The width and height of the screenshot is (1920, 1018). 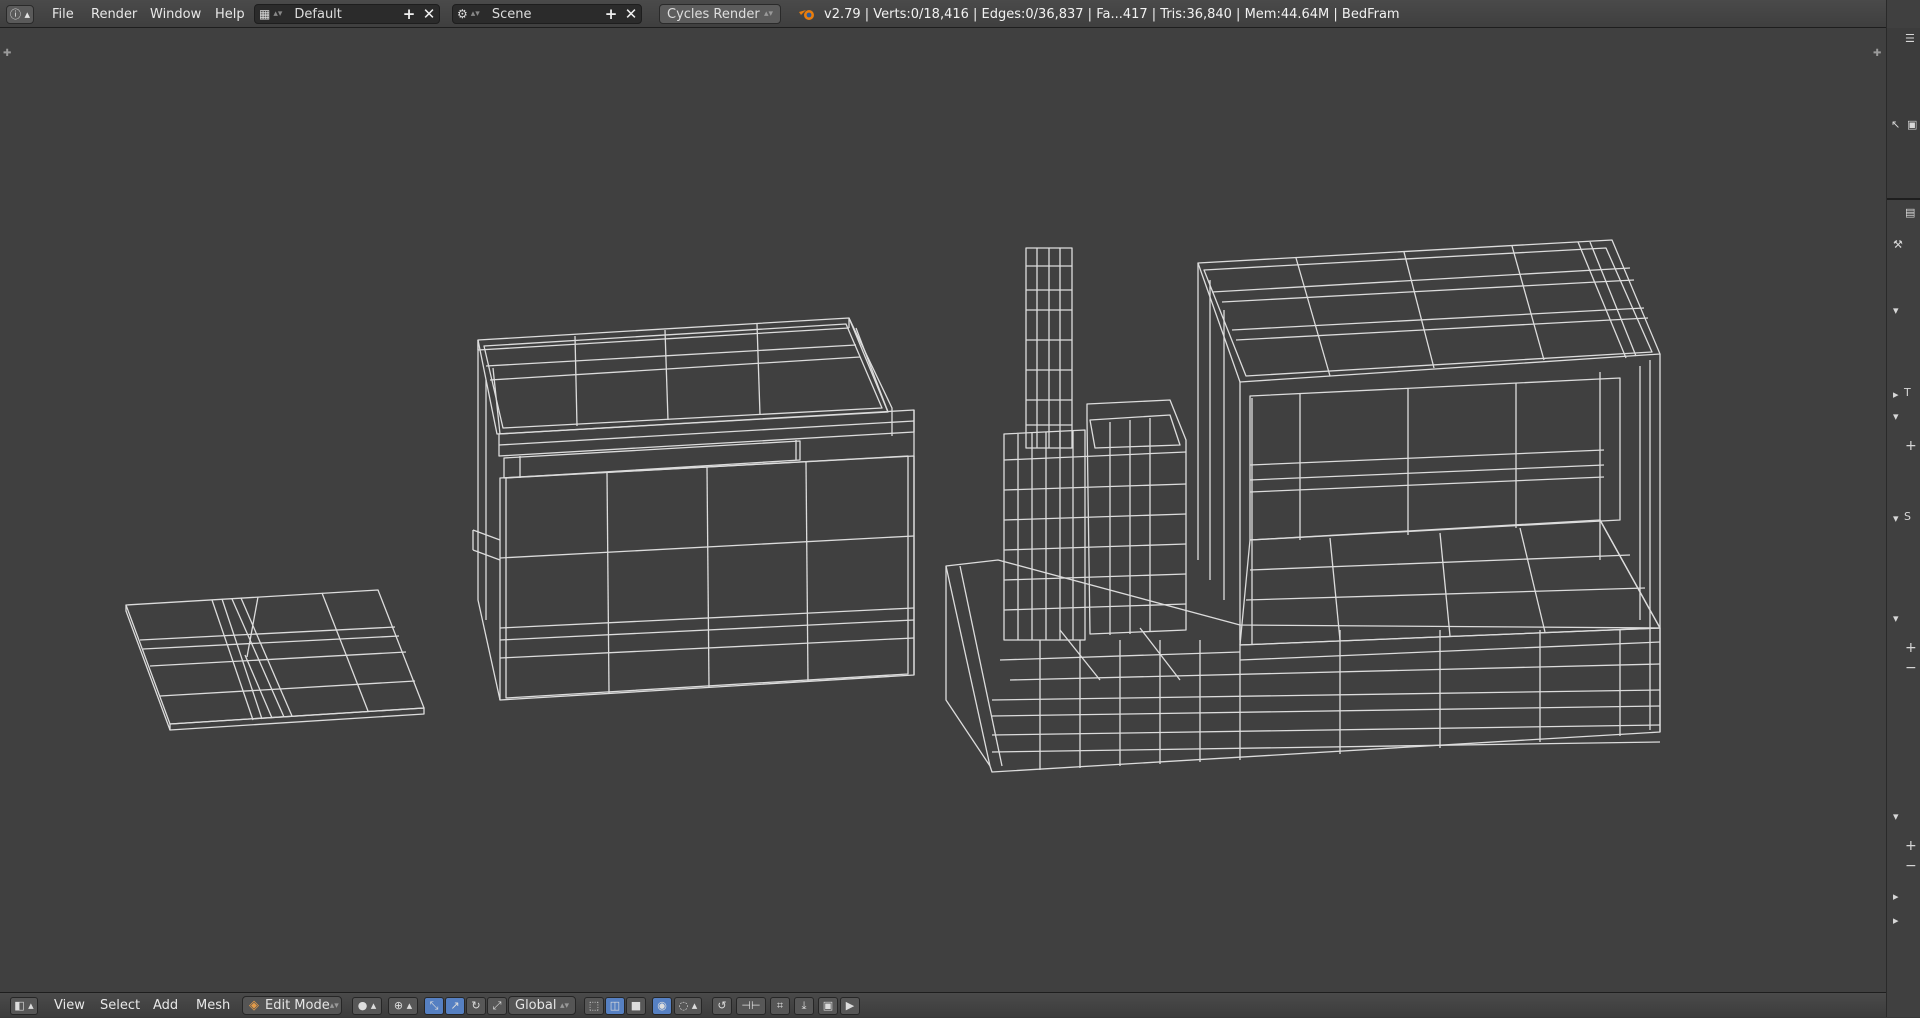 I want to click on pivot-icon: ⊕ ▴, so click(x=403, y=1005).